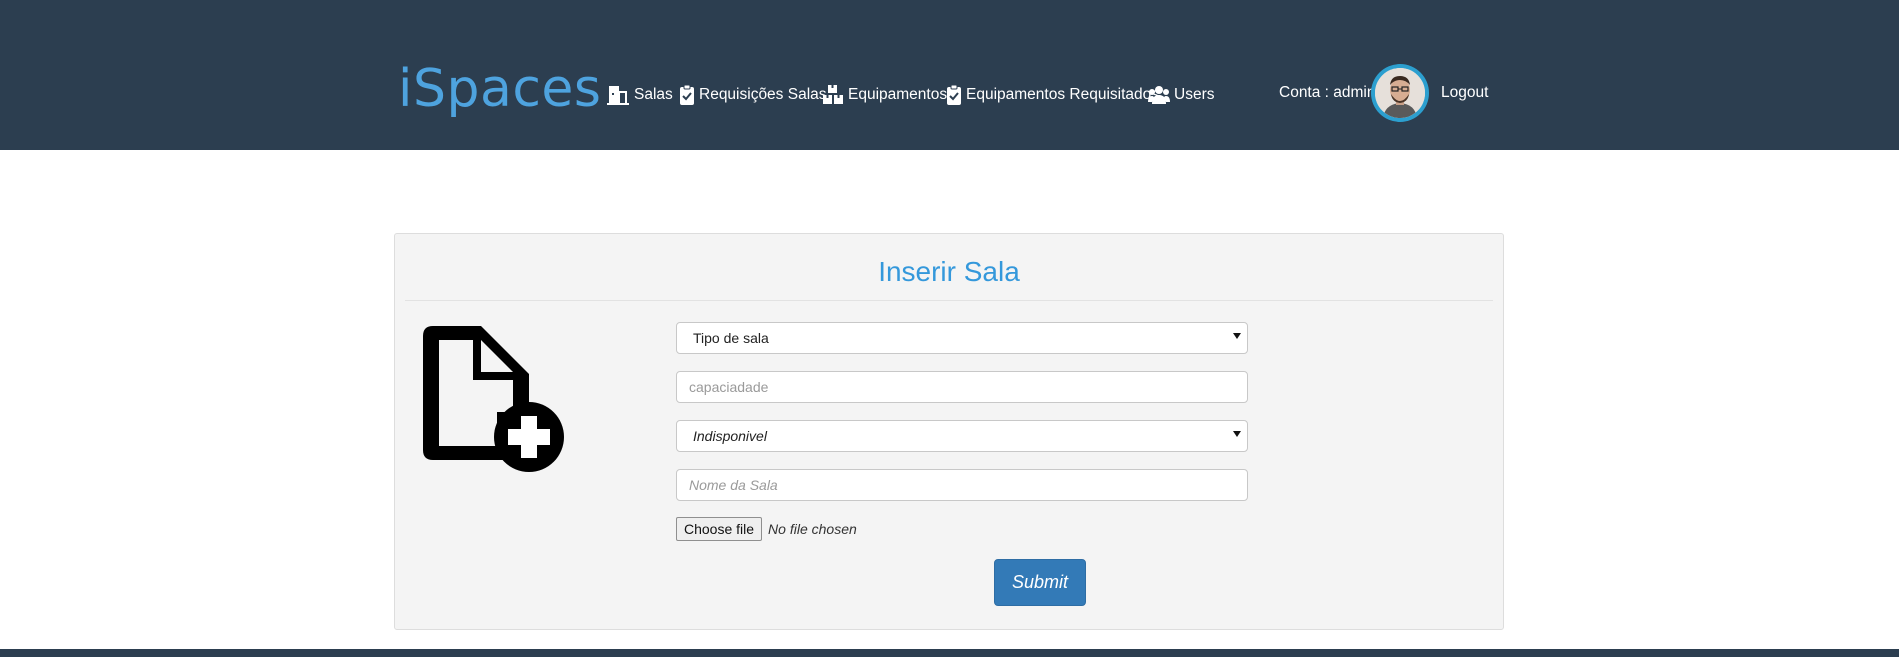 This screenshot has width=1899, height=657. I want to click on room-type-select: Tipo de sala, so click(962, 338).